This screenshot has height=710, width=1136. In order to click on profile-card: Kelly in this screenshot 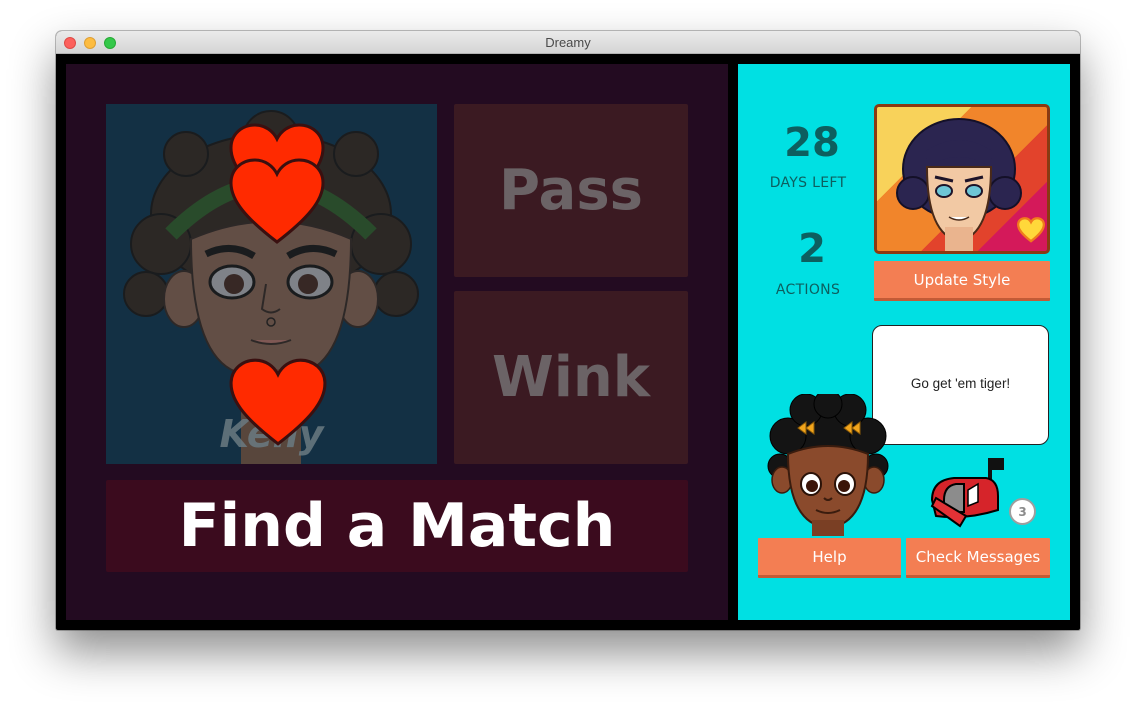, I will do `click(271, 284)`.